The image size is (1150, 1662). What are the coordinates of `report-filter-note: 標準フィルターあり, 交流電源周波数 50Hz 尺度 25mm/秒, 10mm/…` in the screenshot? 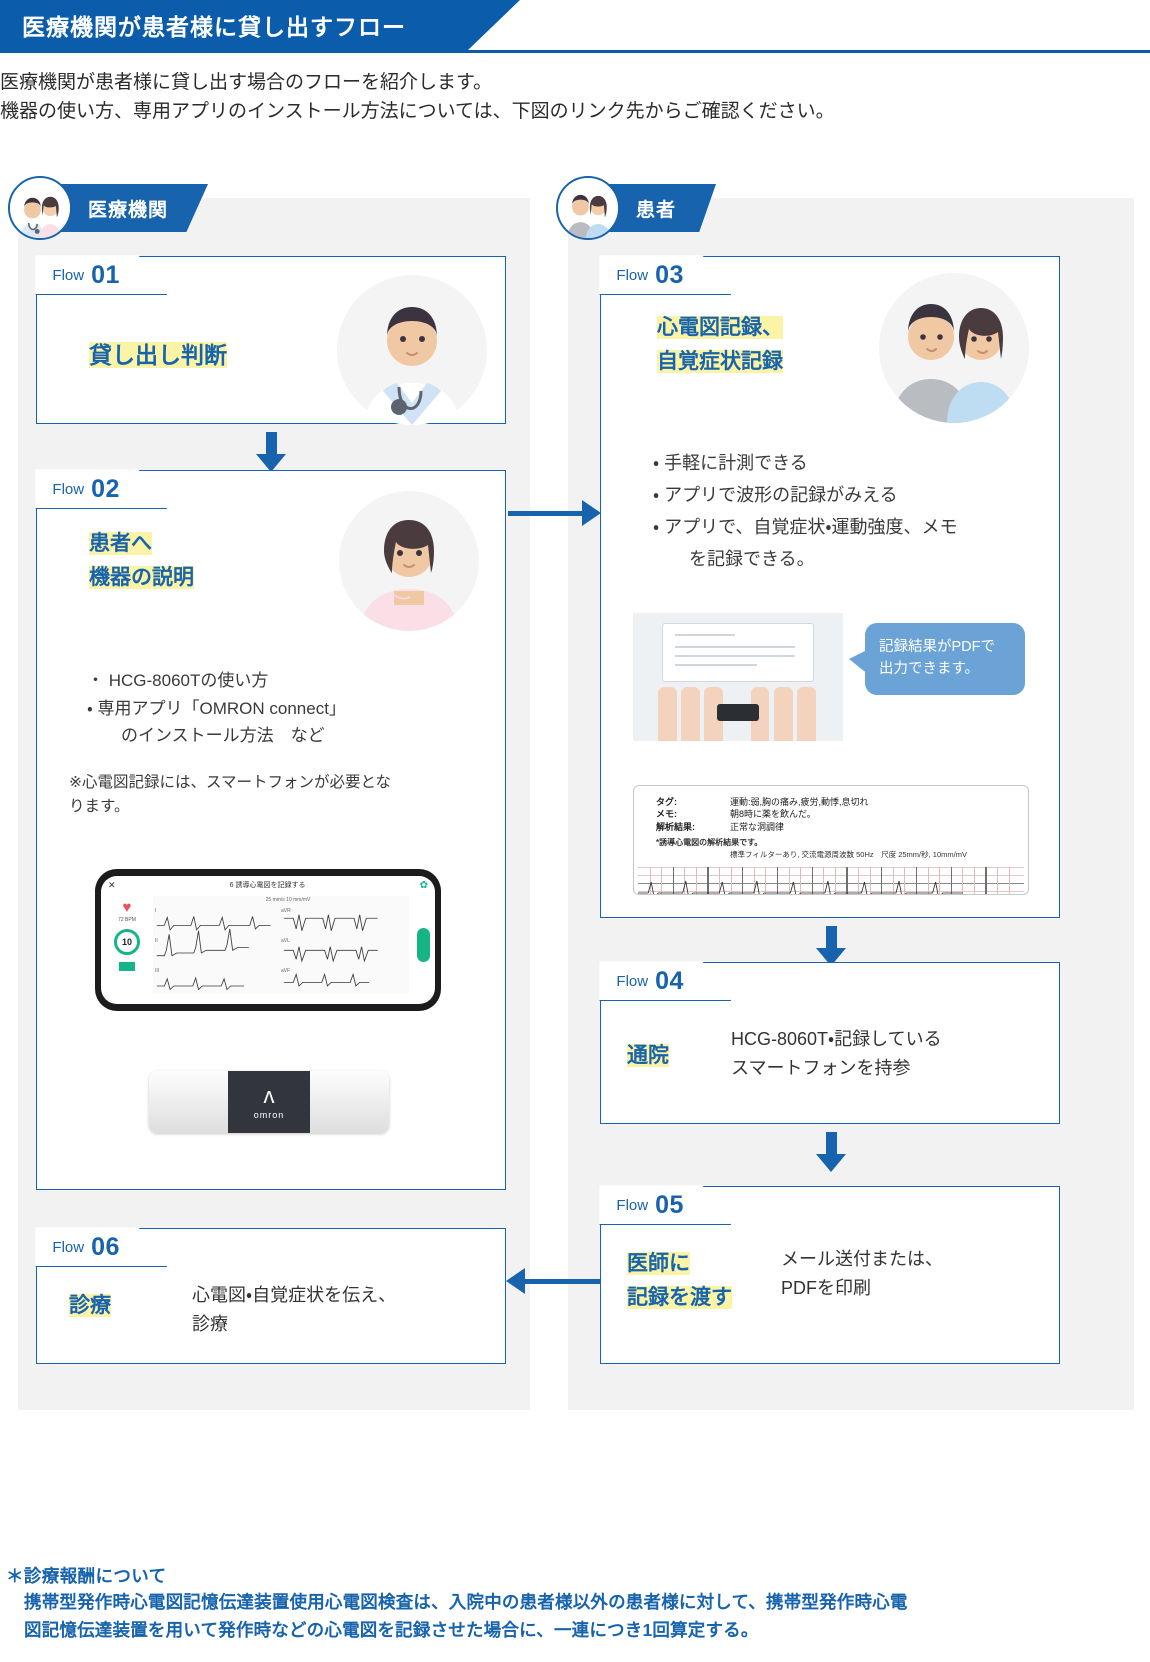 It's located at (848, 855).